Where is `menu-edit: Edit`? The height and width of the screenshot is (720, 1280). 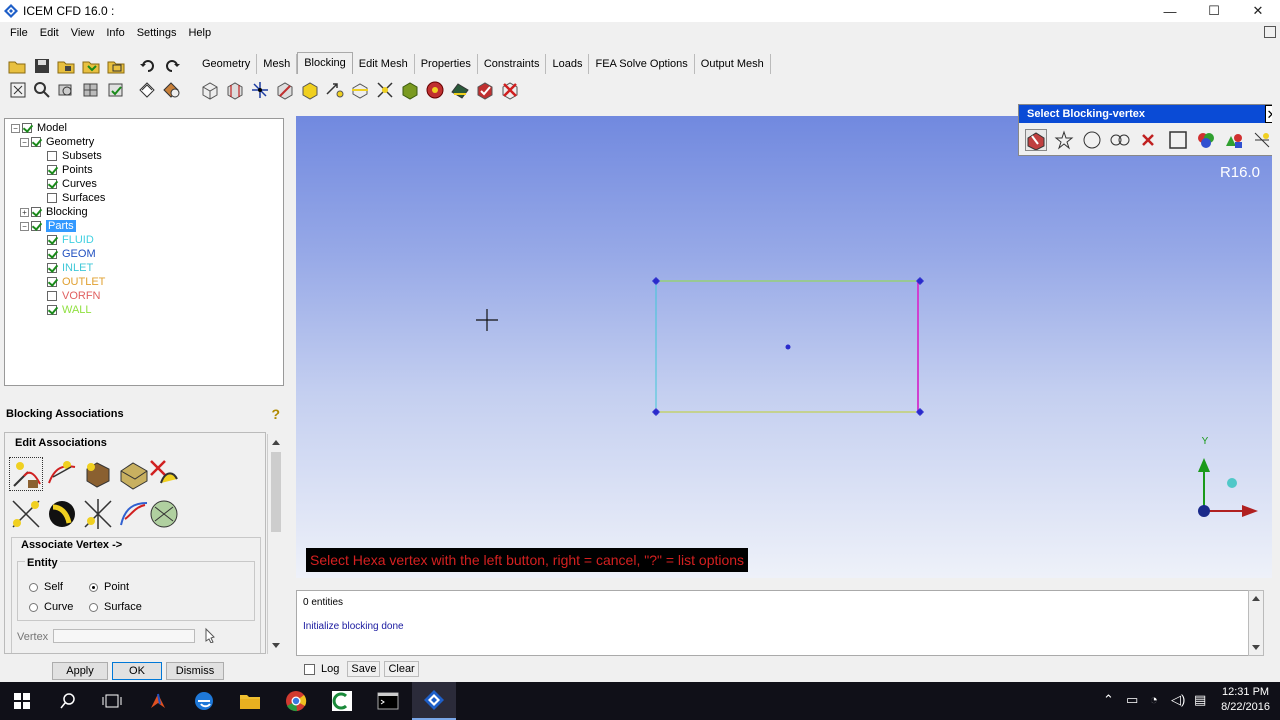
menu-edit: Edit is located at coordinates (49, 33).